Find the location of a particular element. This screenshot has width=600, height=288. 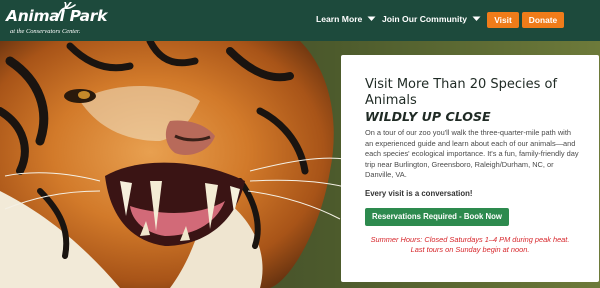

book-now-button: Reservations Required - Book Now is located at coordinates (437, 216).